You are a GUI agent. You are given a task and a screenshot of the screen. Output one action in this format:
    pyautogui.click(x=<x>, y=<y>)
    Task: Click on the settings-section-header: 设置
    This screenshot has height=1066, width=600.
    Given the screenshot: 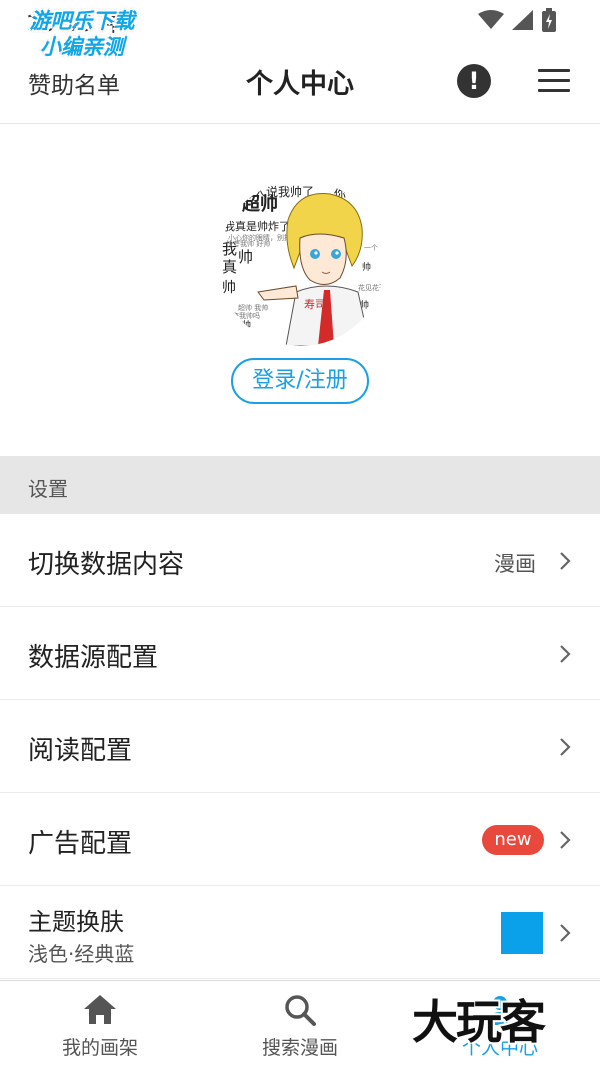 What is the action you would take?
    pyautogui.click(x=300, y=485)
    